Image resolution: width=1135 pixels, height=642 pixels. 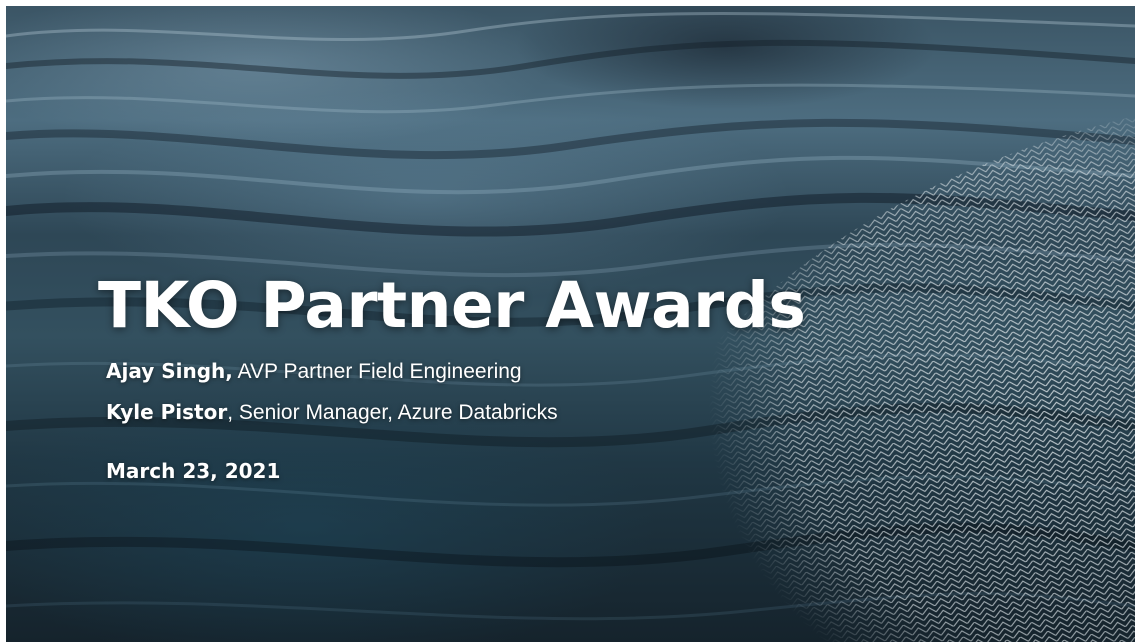 I want to click on speaker-name: Kyle Pistor, so click(x=167, y=412).